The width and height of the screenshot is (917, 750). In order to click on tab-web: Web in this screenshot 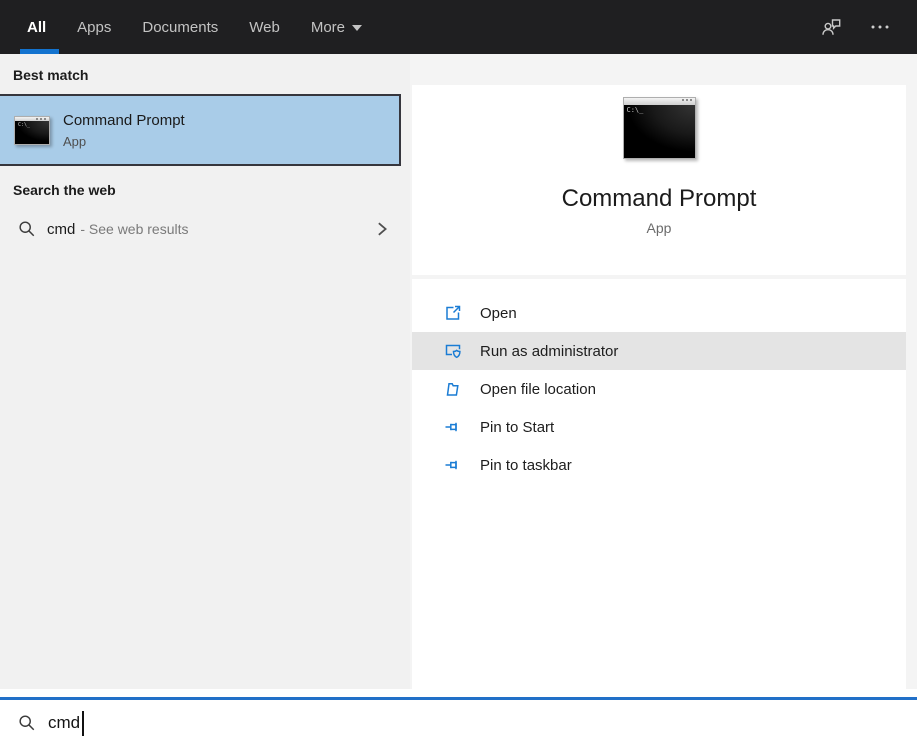, I will do `click(264, 27)`.